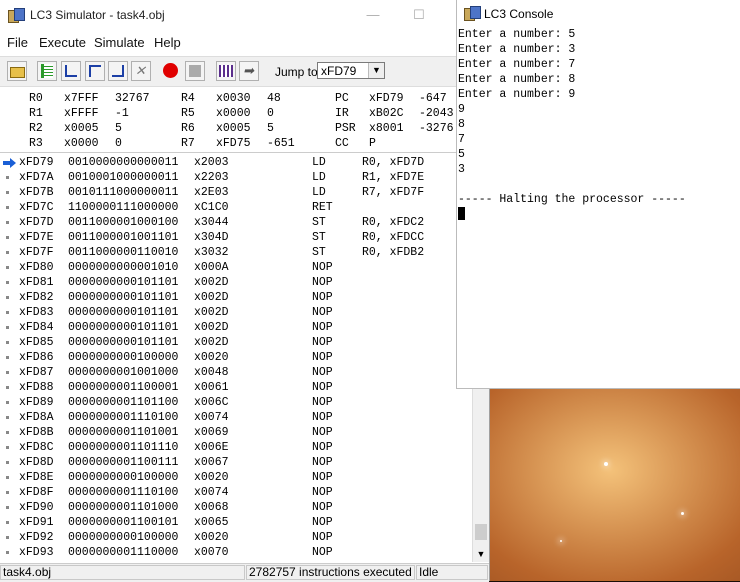 This screenshot has width=740, height=582. I want to click on menu-execute: Execute, so click(62, 42).